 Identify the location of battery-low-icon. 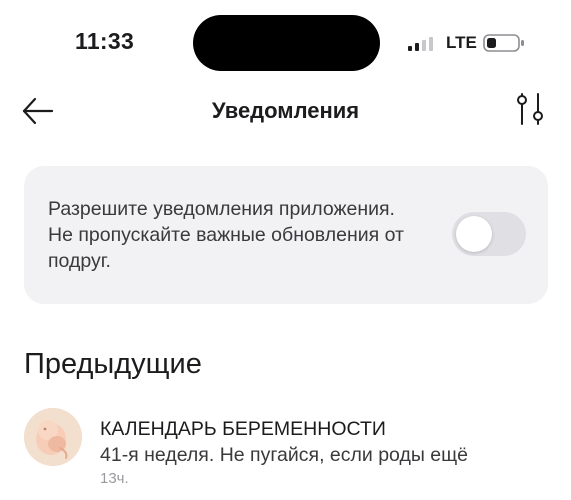
(503, 43).